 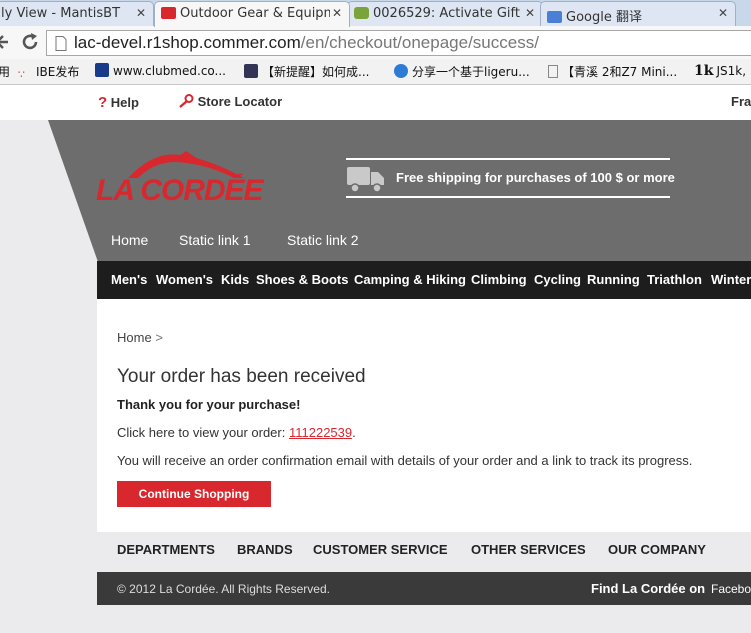 What do you see at coordinates (168, 13) in the screenshot?
I see `la-cordee-favicon-icon` at bounding box center [168, 13].